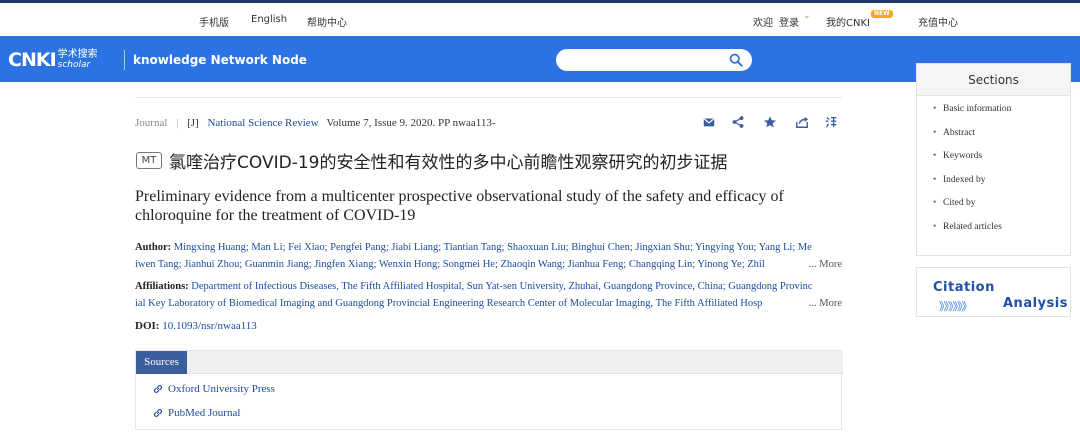 The height and width of the screenshot is (435, 1080). What do you see at coordinates (736, 60) in the screenshot?
I see `search-icon` at bounding box center [736, 60].